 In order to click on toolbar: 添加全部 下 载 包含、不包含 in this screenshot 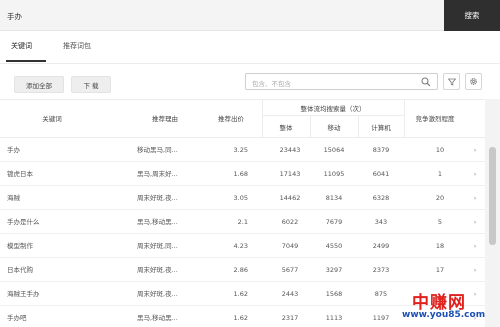, I will do `click(250, 83)`.